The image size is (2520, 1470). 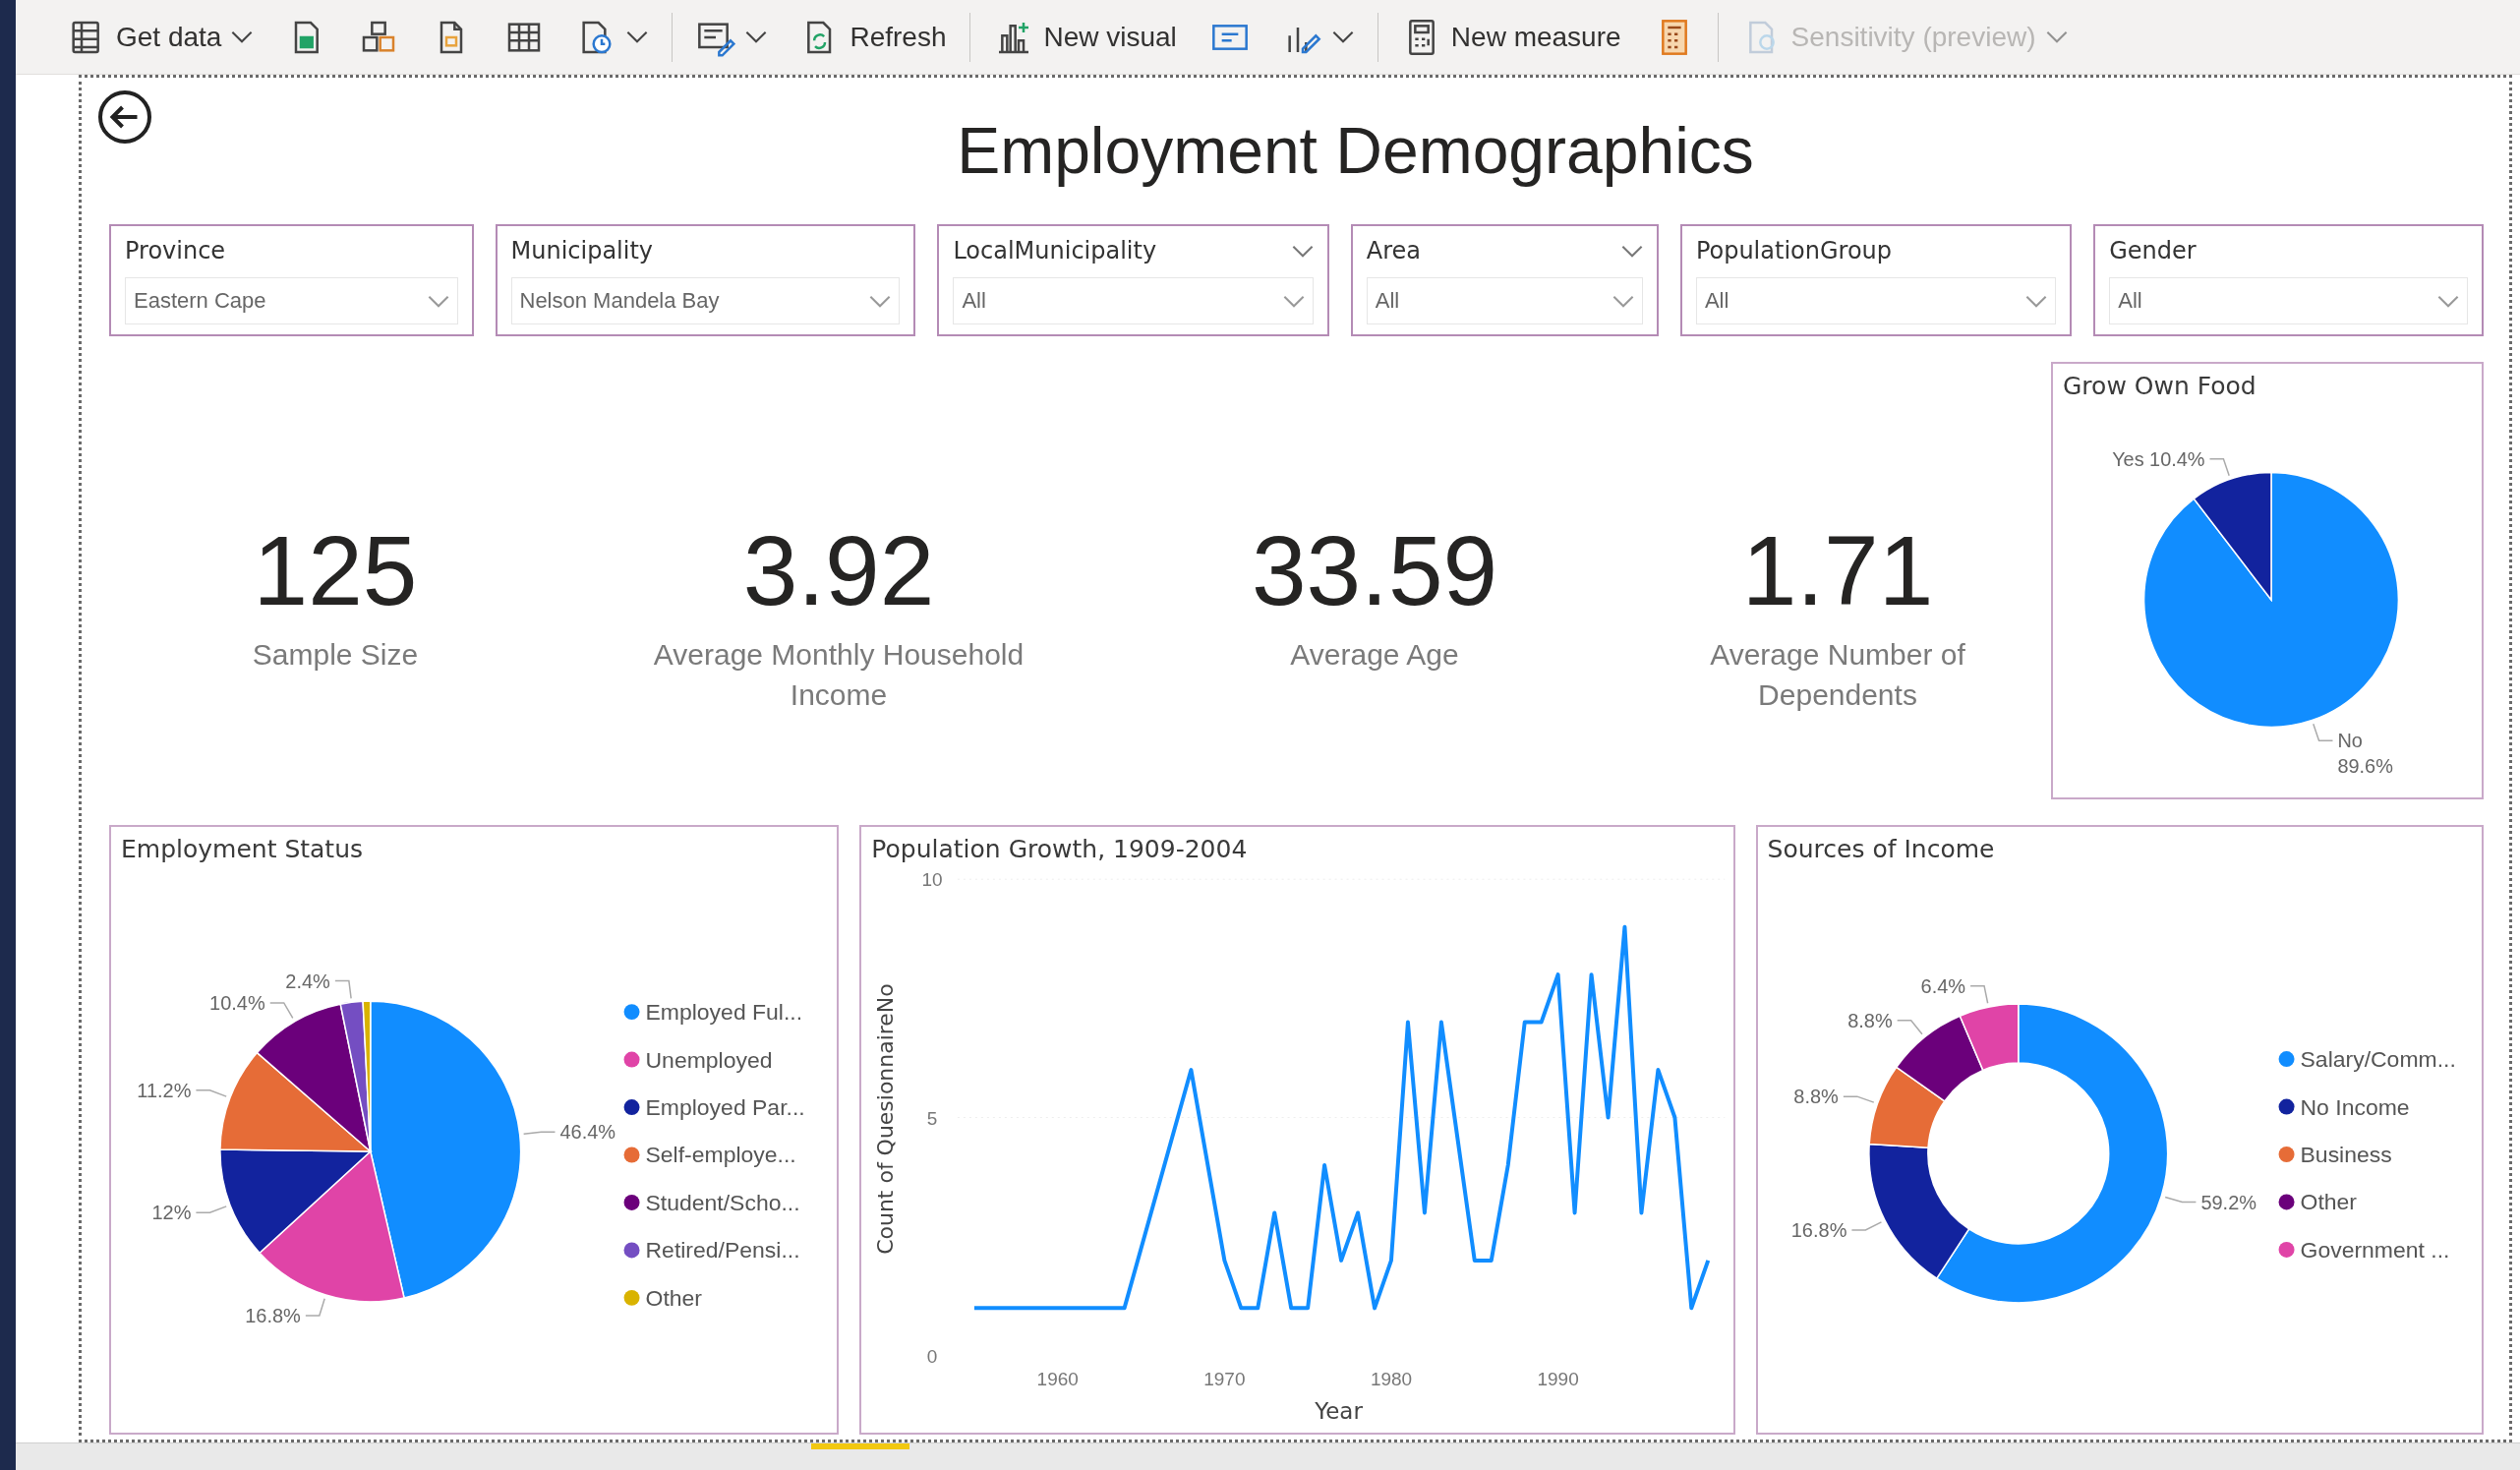 What do you see at coordinates (1392, 1378) in the screenshot?
I see `axis-tick-label: 1980` at bounding box center [1392, 1378].